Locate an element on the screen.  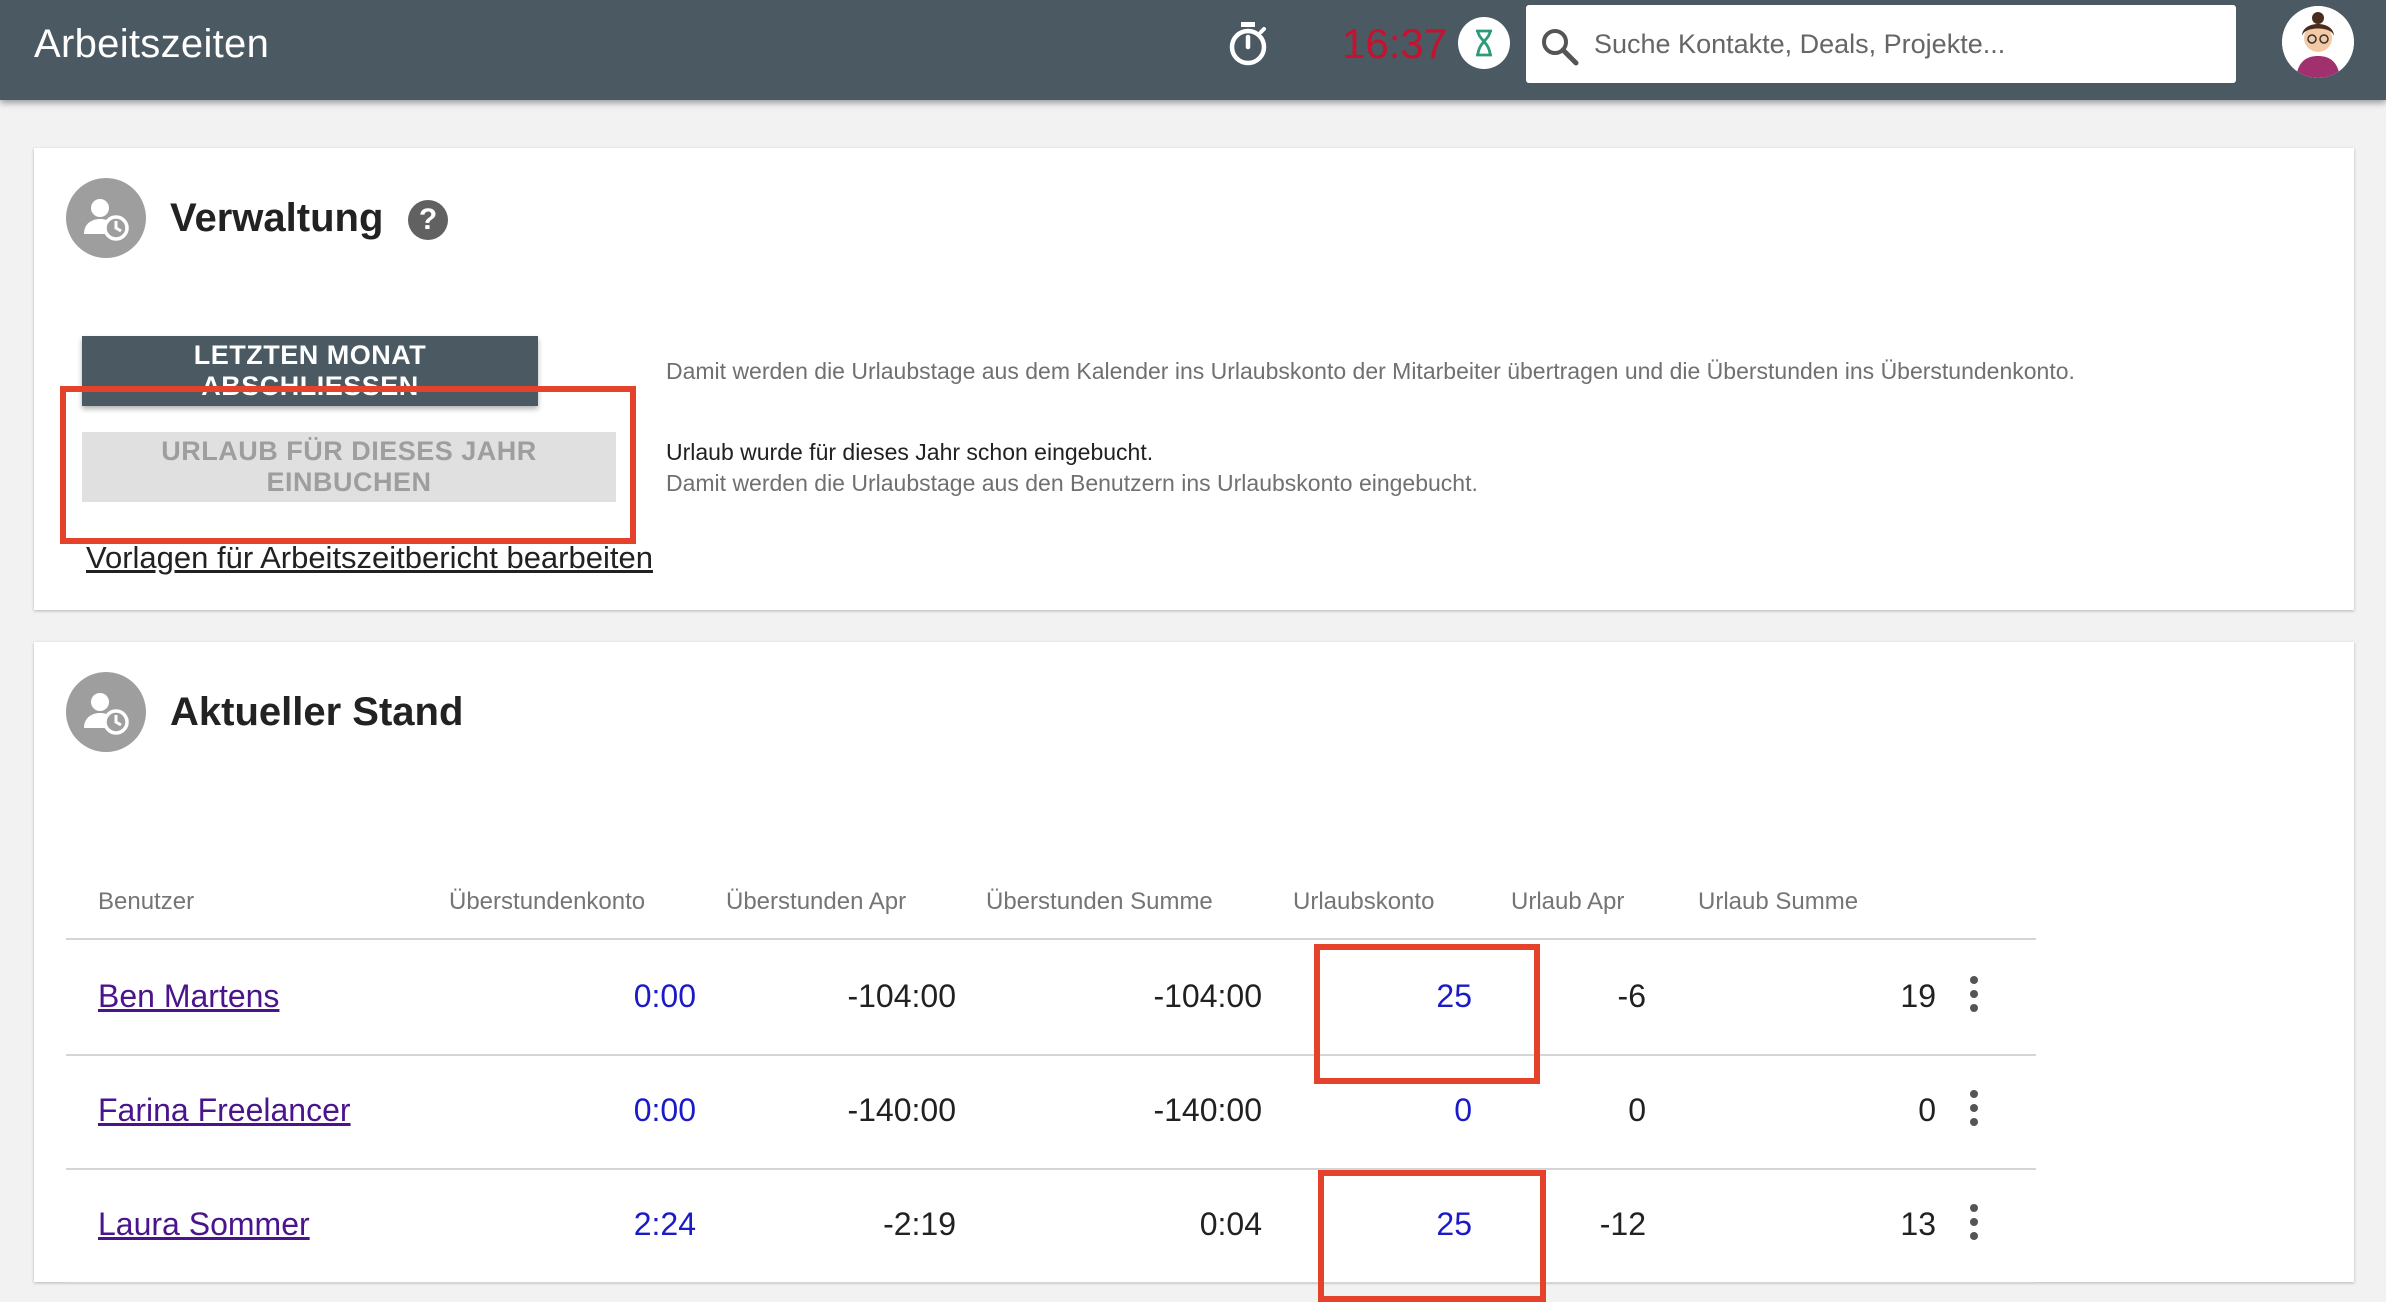
column-header-leave-account: Urlaubskonto is located at coordinates (1363, 902).